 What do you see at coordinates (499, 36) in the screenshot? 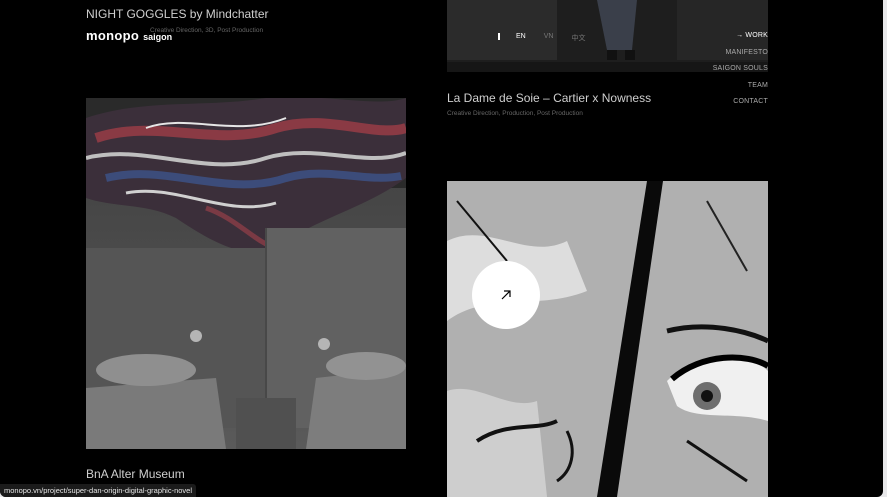
I see `language-divider` at bounding box center [499, 36].